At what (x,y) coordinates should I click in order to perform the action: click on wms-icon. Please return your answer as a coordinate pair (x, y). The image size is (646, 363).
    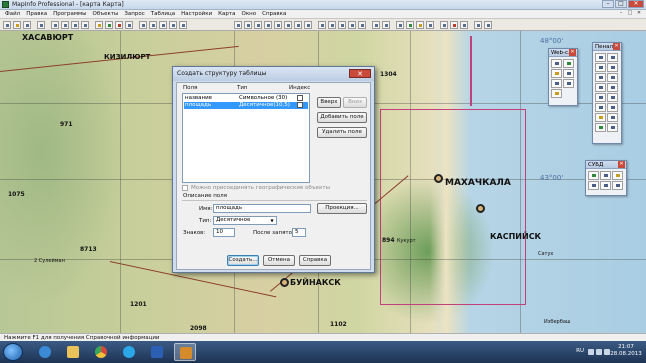
    Looking at the image, I should click on (568, 73).